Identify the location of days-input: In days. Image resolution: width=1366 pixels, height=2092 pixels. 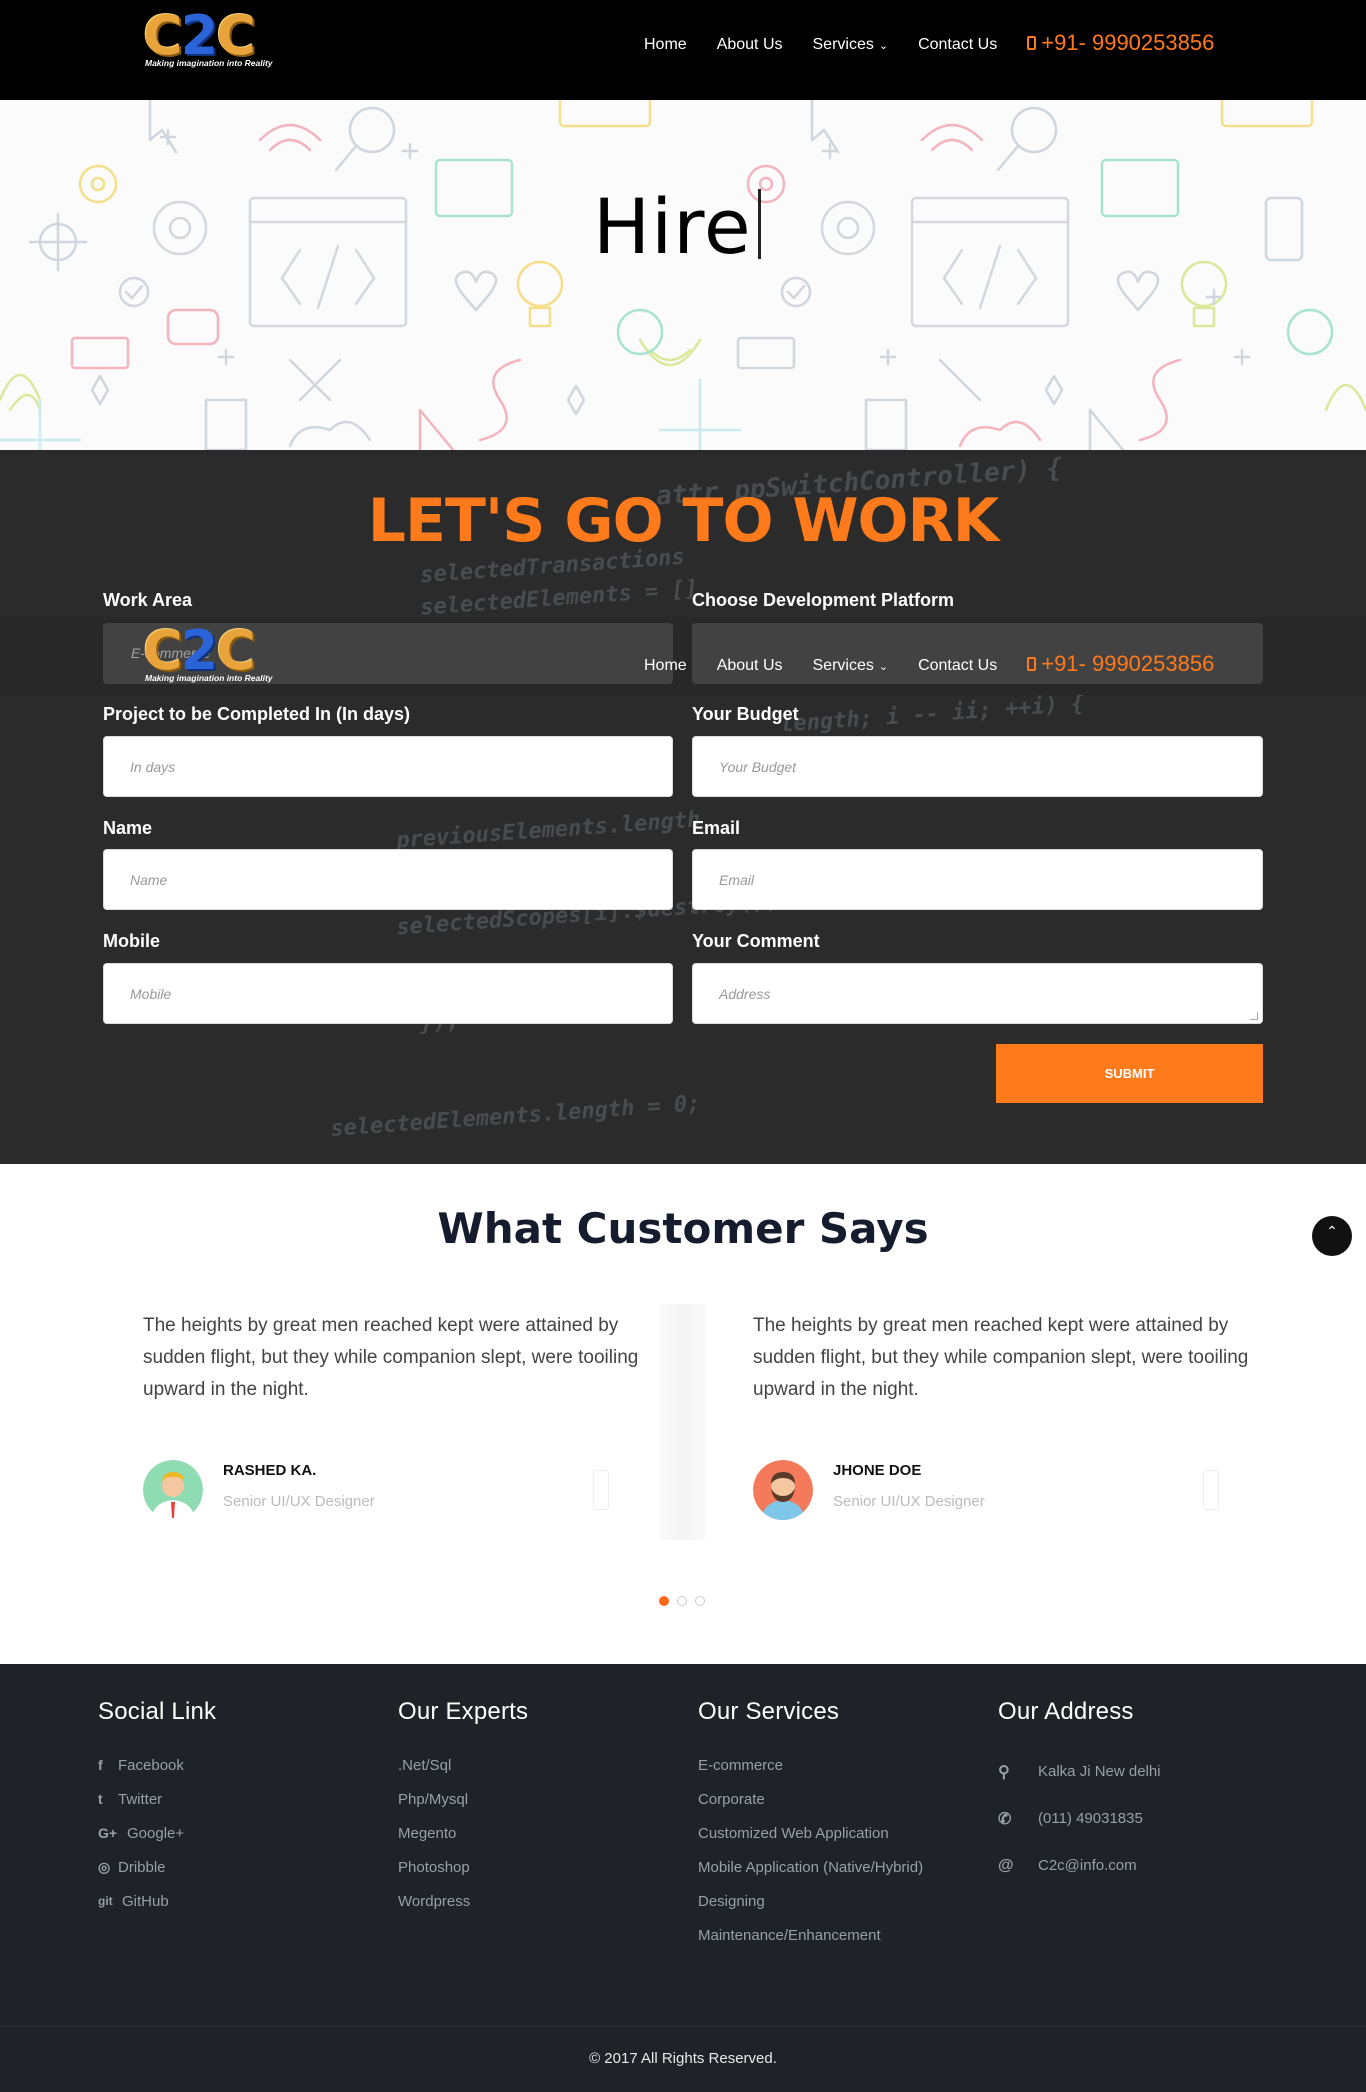
(388, 766).